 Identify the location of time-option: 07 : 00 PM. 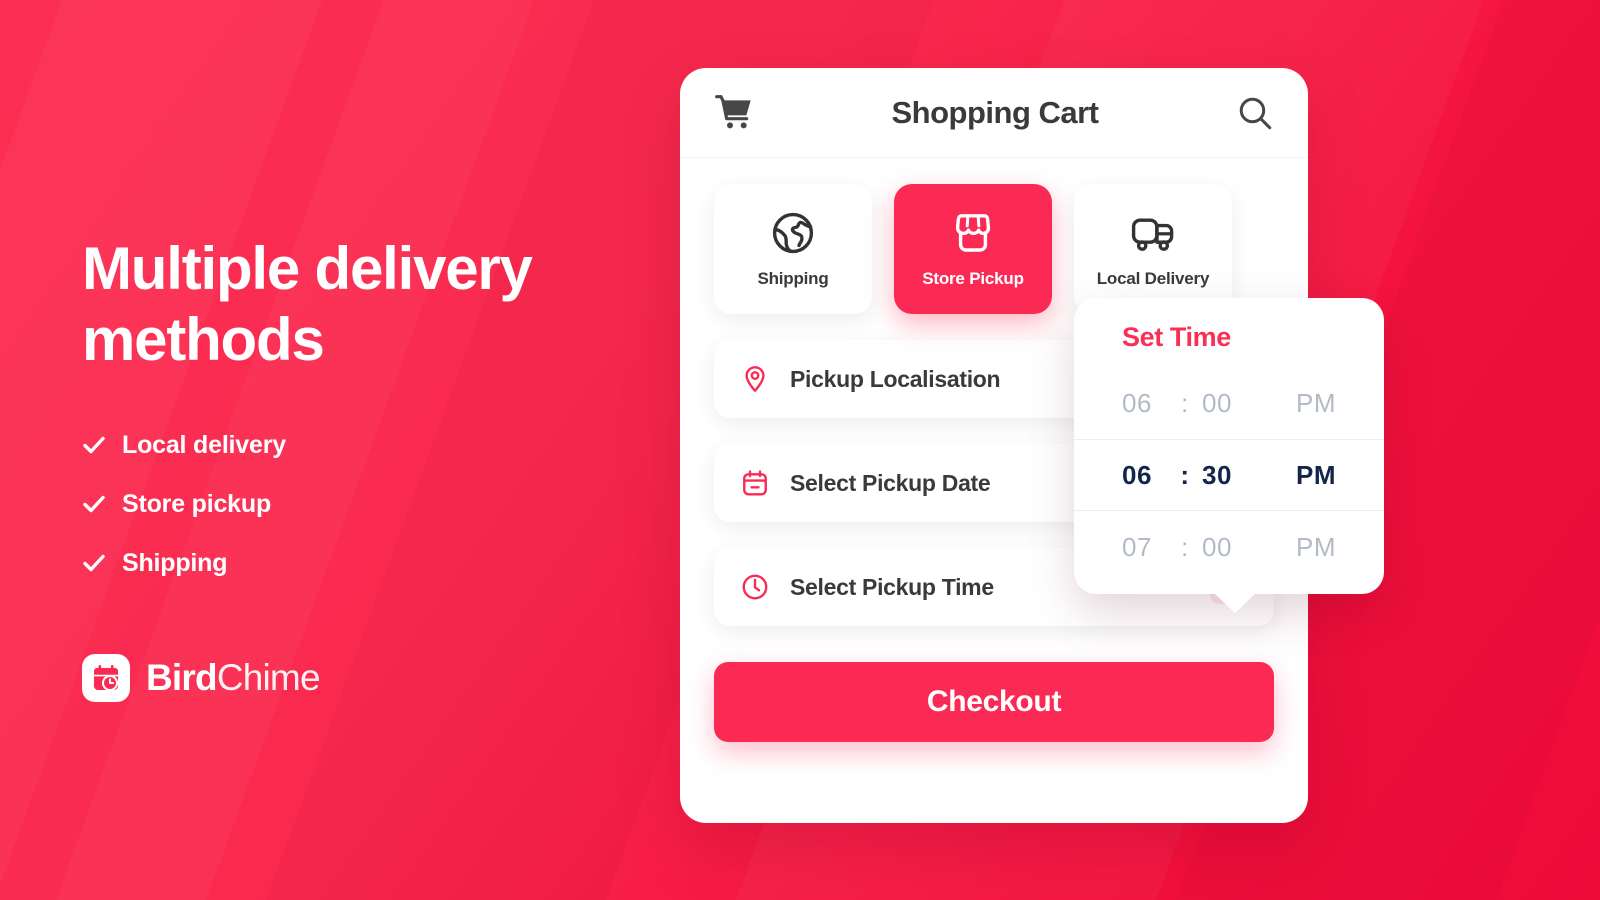
(1229, 547).